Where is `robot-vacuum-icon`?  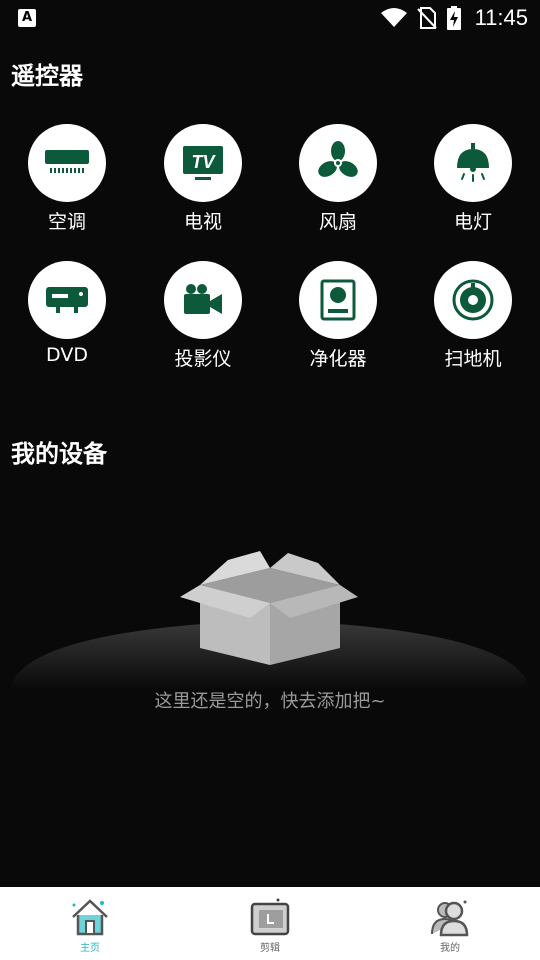 robot-vacuum-icon is located at coordinates (473, 300).